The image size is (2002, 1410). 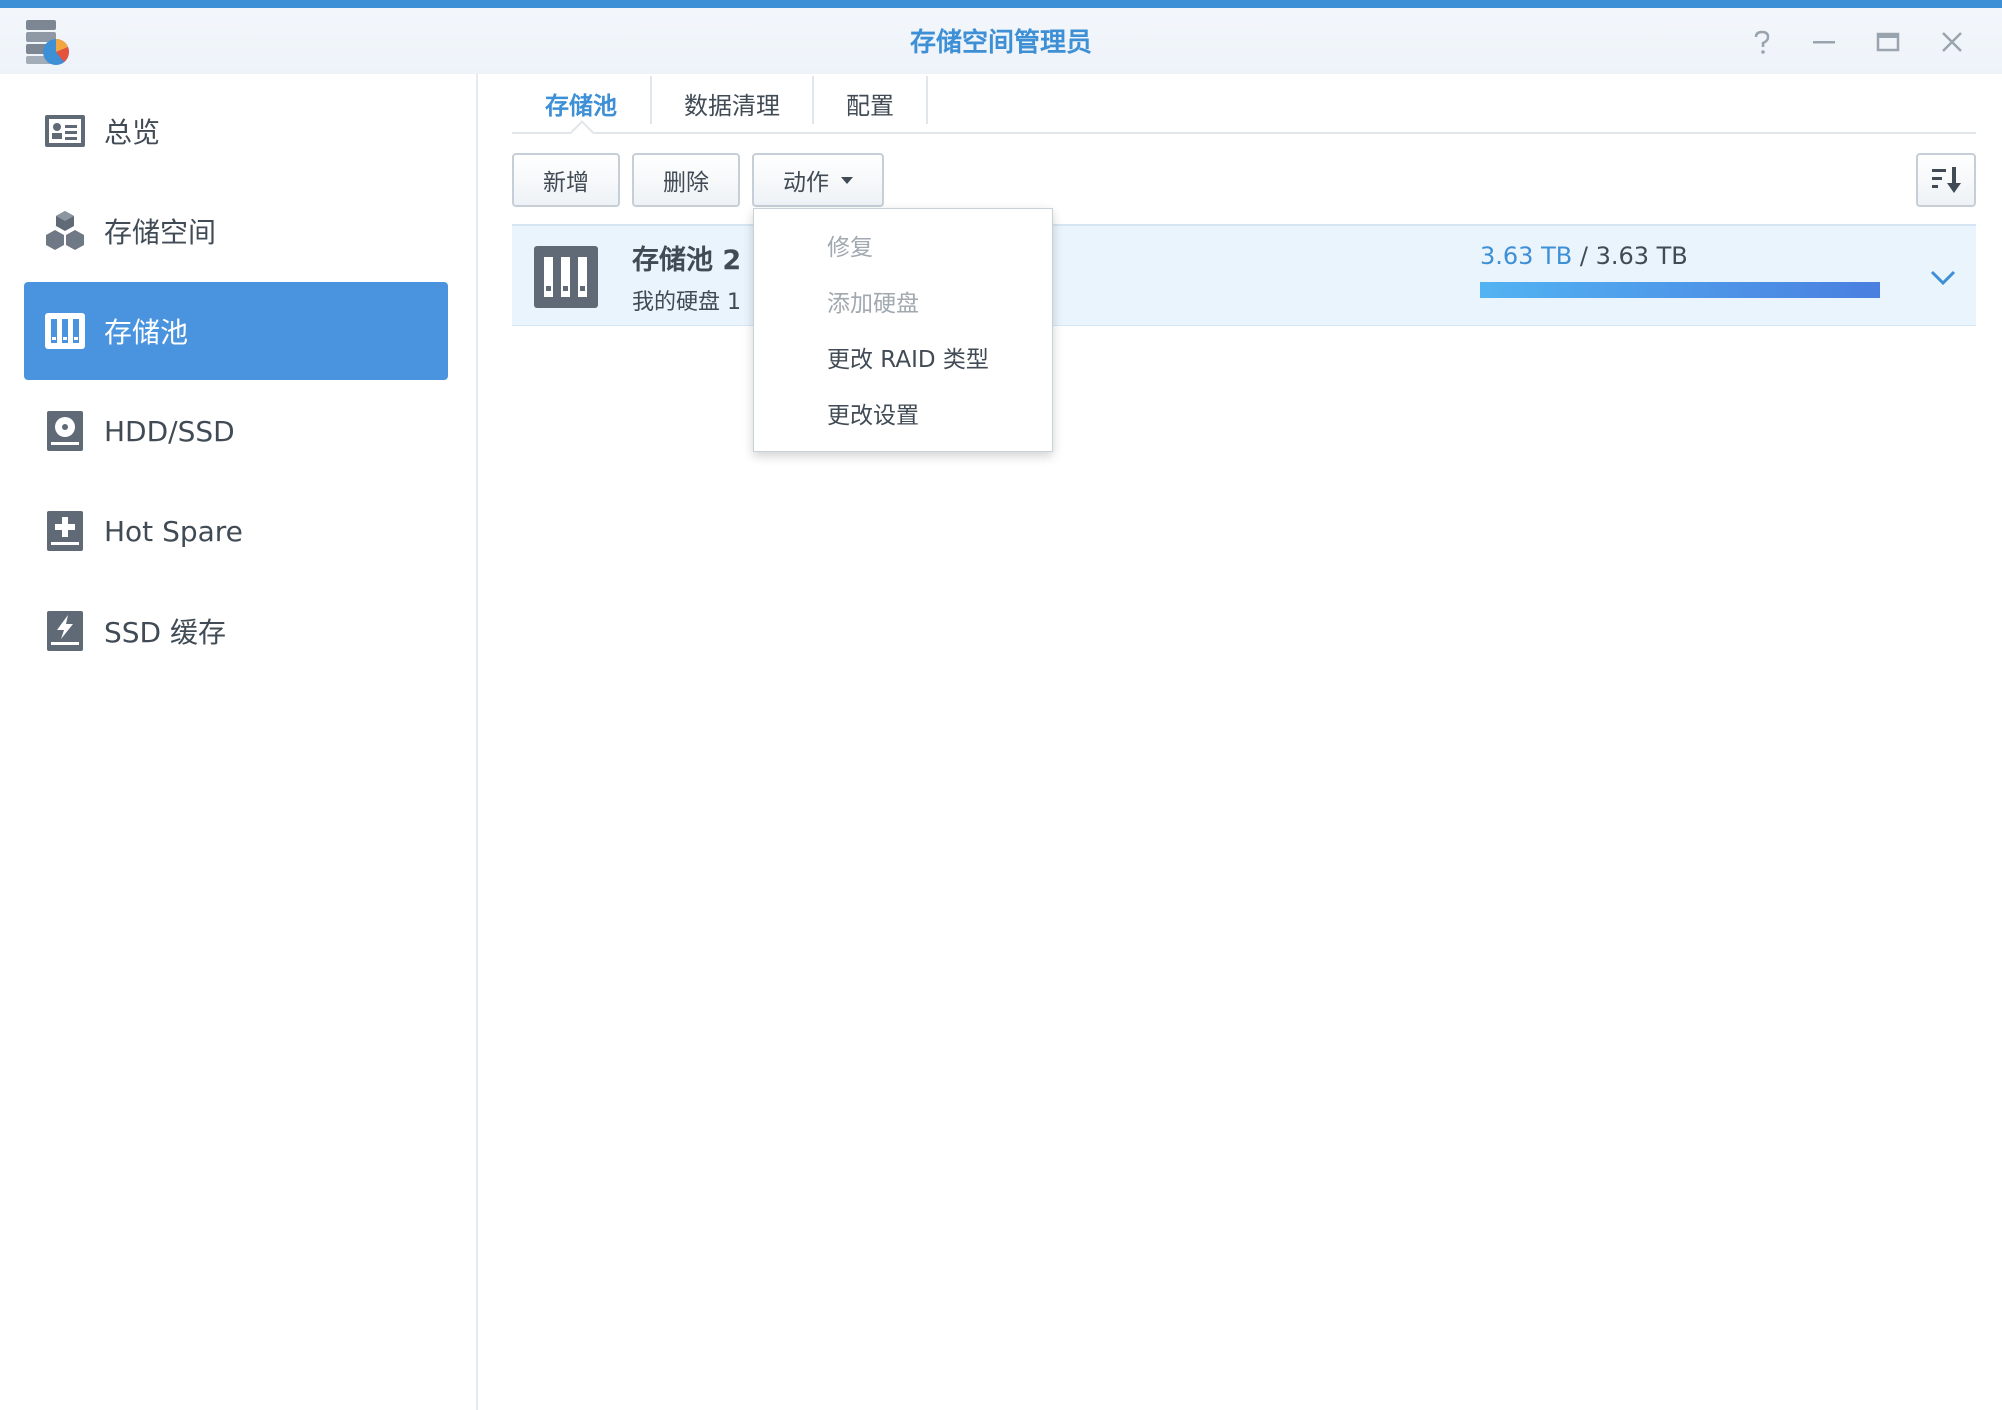 I want to click on hot-spare-icon, so click(x=65, y=531).